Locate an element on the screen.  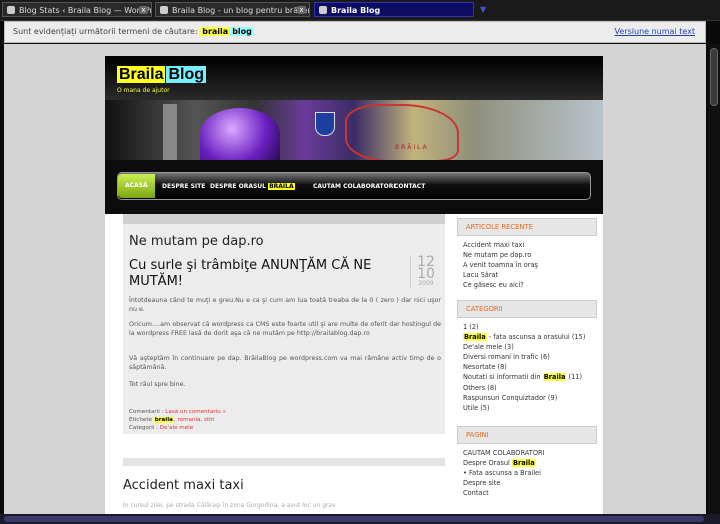
city-crest-icon is located at coordinates (325, 124).